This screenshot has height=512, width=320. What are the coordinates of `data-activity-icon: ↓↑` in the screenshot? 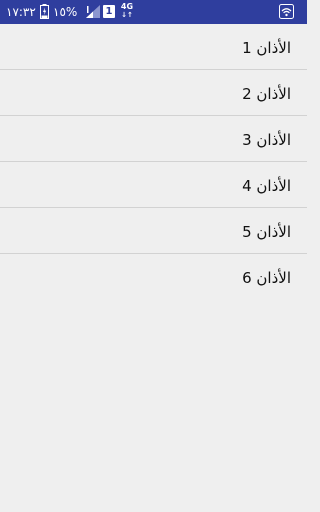 It's located at (127, 15).